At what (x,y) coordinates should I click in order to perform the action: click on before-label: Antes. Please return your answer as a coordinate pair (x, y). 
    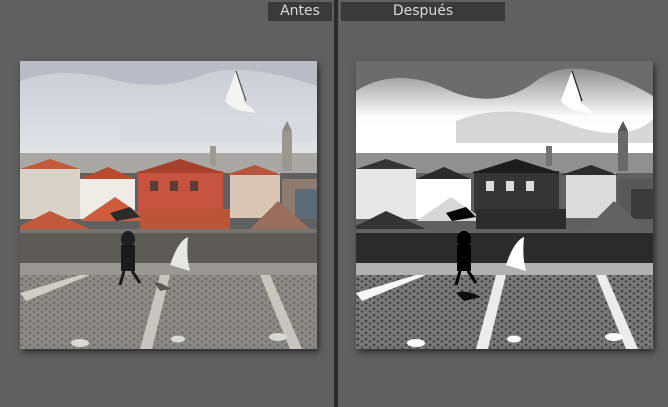
    Looking at the image, I should click on (300, 11).